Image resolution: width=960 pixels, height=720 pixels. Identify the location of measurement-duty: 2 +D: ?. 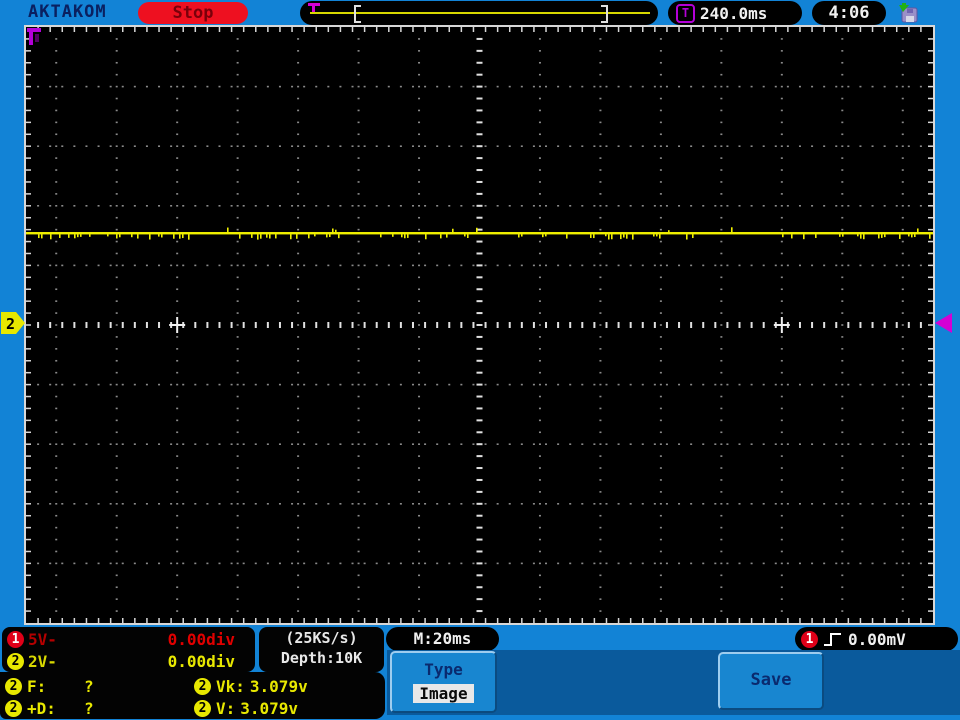
(49, 708).